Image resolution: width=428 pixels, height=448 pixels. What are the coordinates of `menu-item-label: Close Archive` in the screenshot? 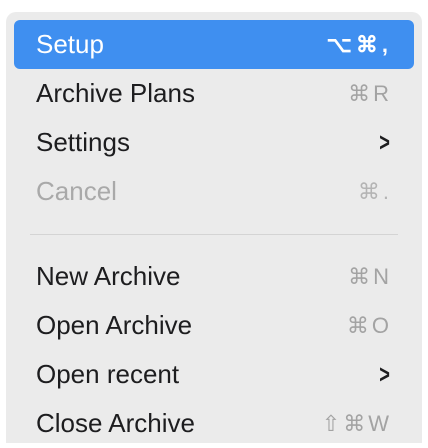 It's located at (115, 423).